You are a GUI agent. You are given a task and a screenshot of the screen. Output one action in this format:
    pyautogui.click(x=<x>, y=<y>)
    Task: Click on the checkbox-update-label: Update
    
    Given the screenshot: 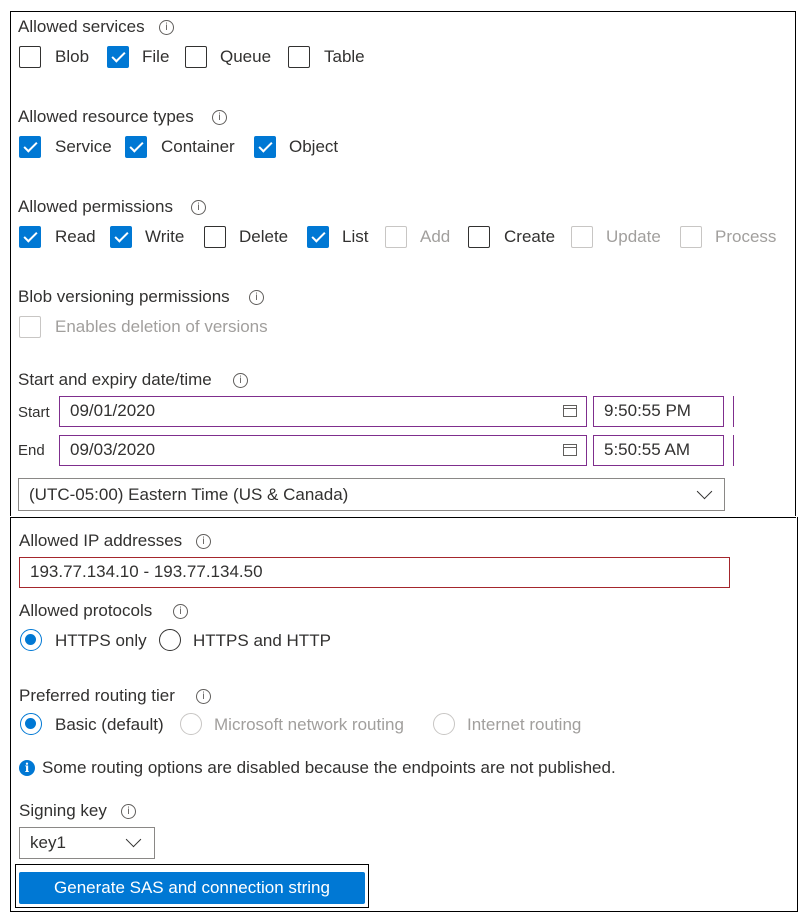 What is the action you would take?
    pyautogui.click(x=633, y=236)
    